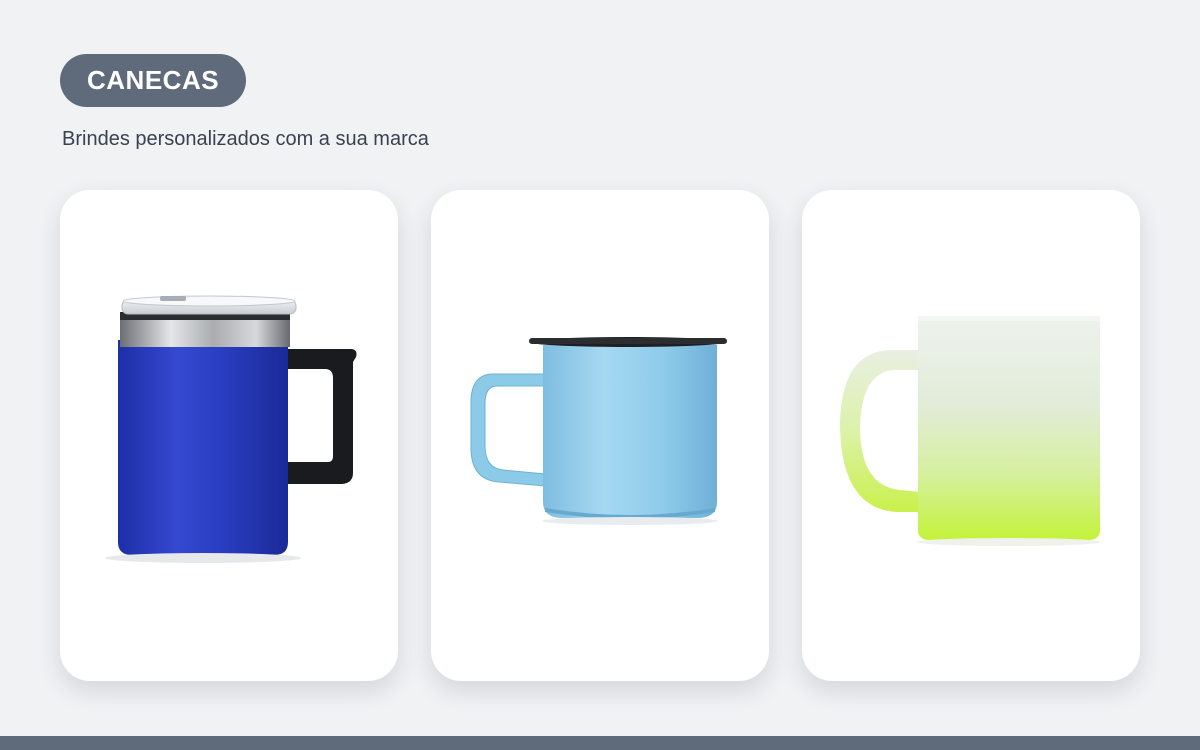  Describe the element at coordinates (970, 431) in the screenshot. I see `frosted-glass-mug-image` at that location.